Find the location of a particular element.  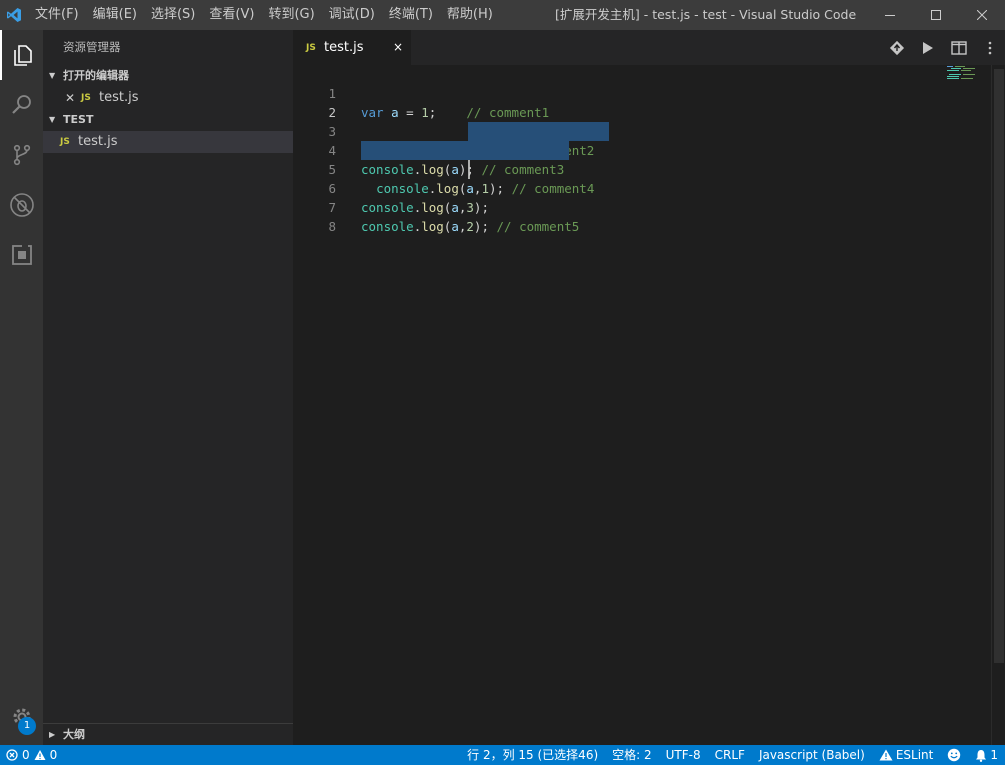

search-icon is located at coordinates (21, 104).